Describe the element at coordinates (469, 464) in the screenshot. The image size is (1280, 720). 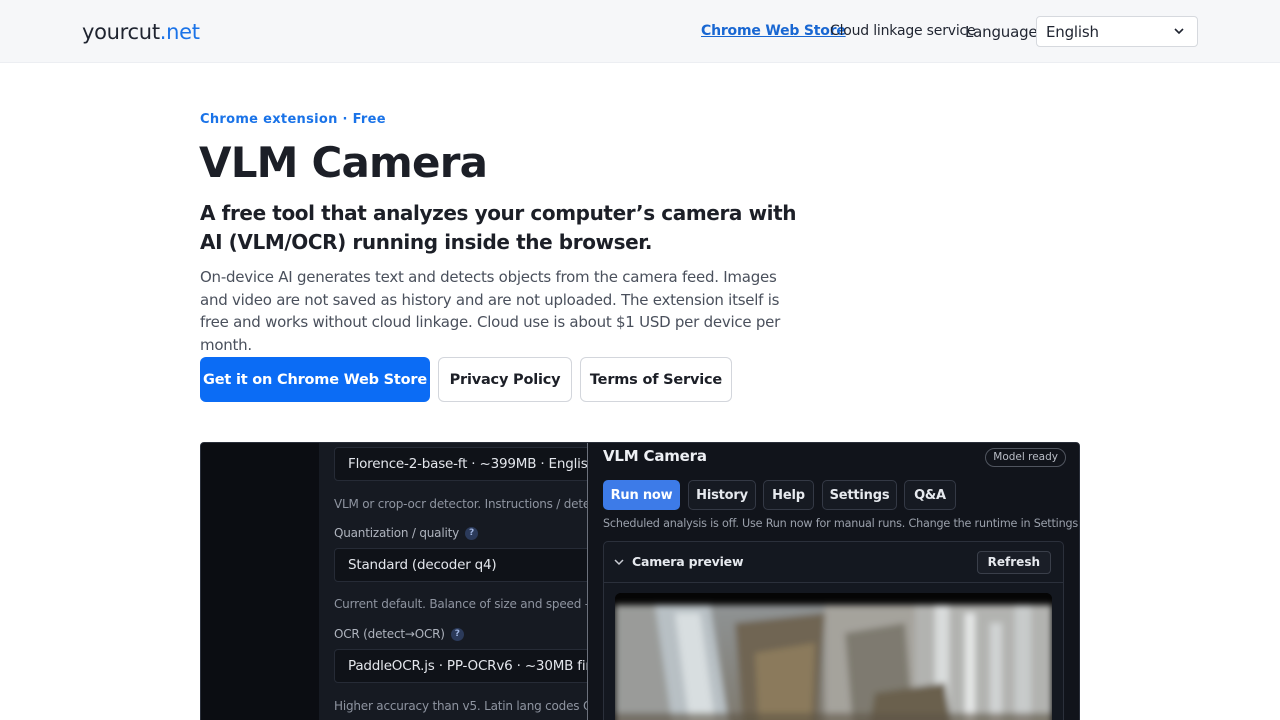
I see `model-select: Florence-2-base-ft · ~399MB · English` at that location.